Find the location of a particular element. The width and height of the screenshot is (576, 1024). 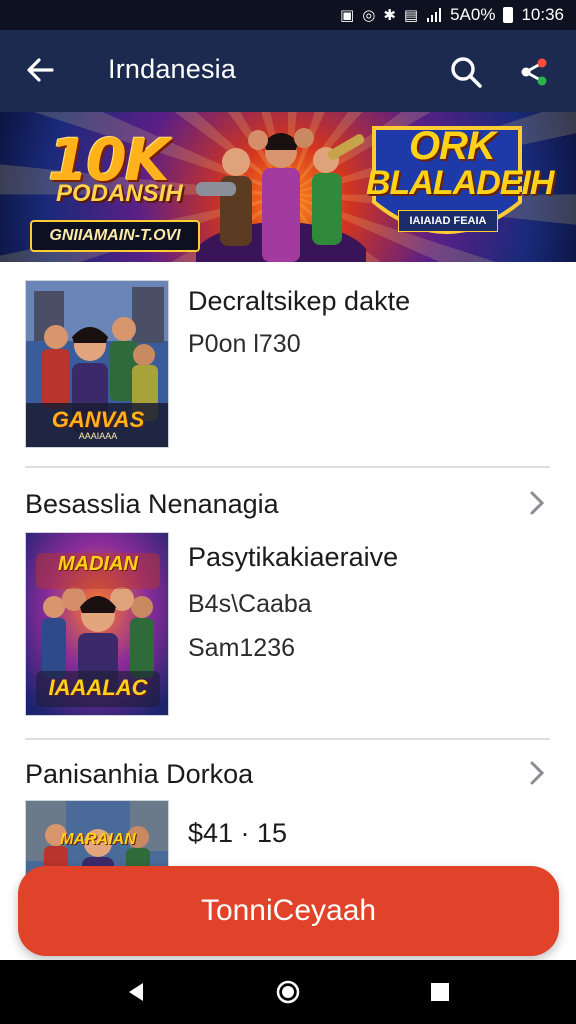

thumb-label: GANVAS is located at coordinates (98, 419).